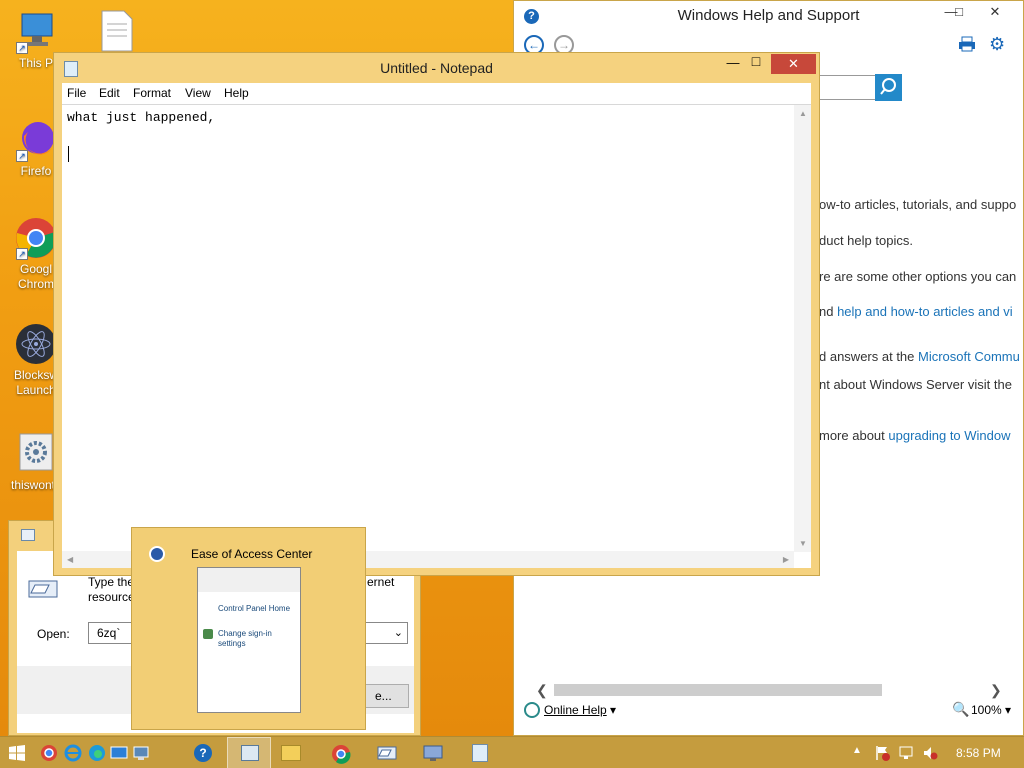  I want to click on help-status-bar: Online Help ▾ 🔍 100% ▾, so click(769, 710).